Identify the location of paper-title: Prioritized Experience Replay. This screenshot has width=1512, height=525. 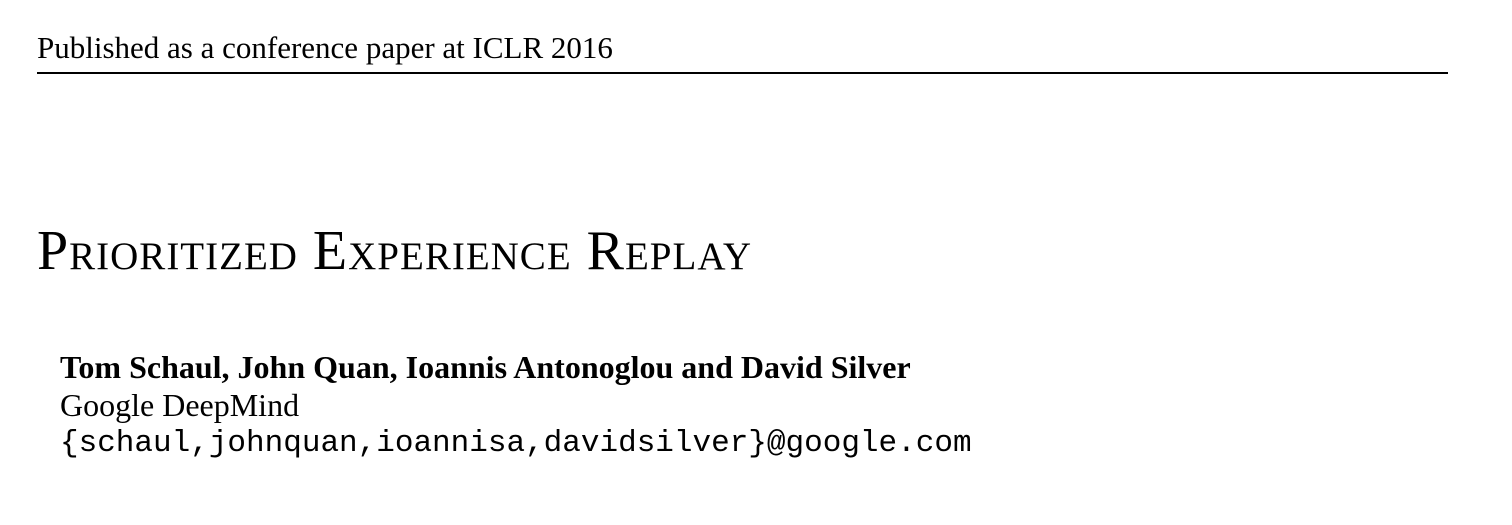
(395, 251).